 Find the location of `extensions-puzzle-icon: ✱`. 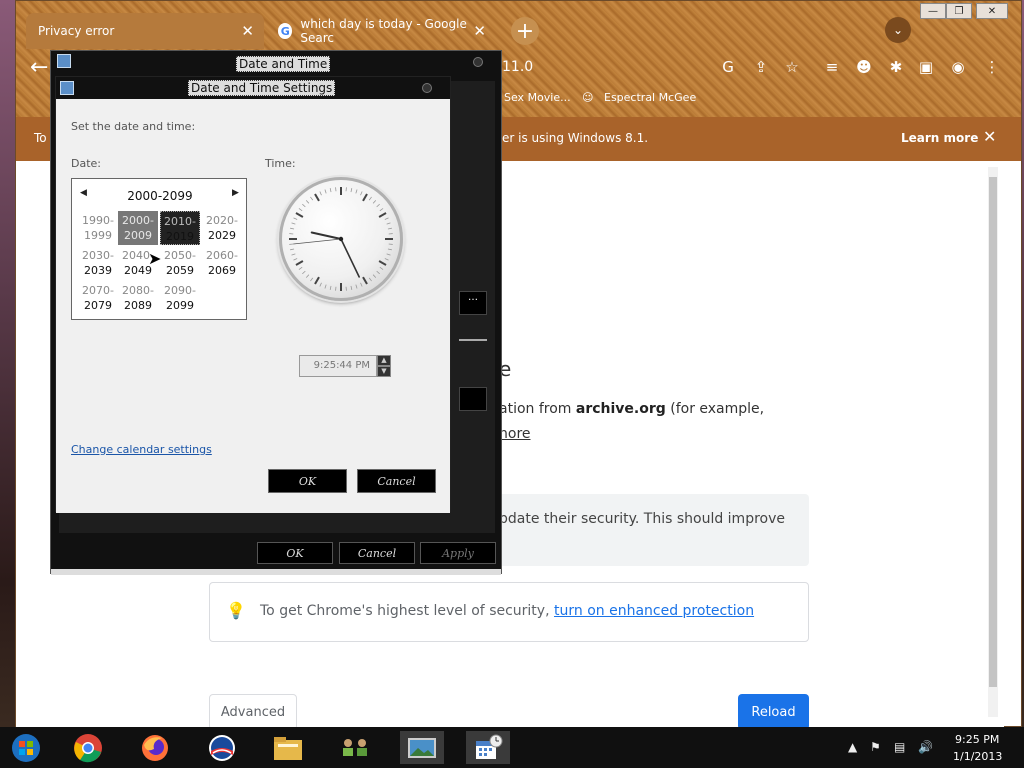

extensions-puzzle-icon: ✱ is located at coordinates (896, 67).